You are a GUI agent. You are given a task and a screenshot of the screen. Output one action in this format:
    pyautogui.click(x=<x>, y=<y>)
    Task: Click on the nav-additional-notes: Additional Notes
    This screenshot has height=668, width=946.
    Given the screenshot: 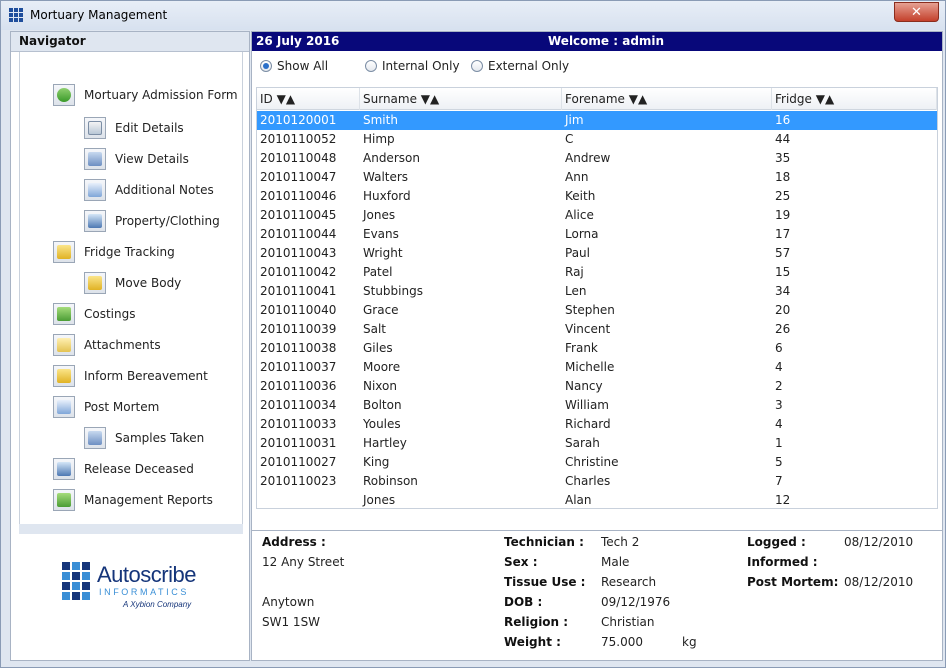 What is the action you would take?
    pyautogui.click(x=149, y=190)
    